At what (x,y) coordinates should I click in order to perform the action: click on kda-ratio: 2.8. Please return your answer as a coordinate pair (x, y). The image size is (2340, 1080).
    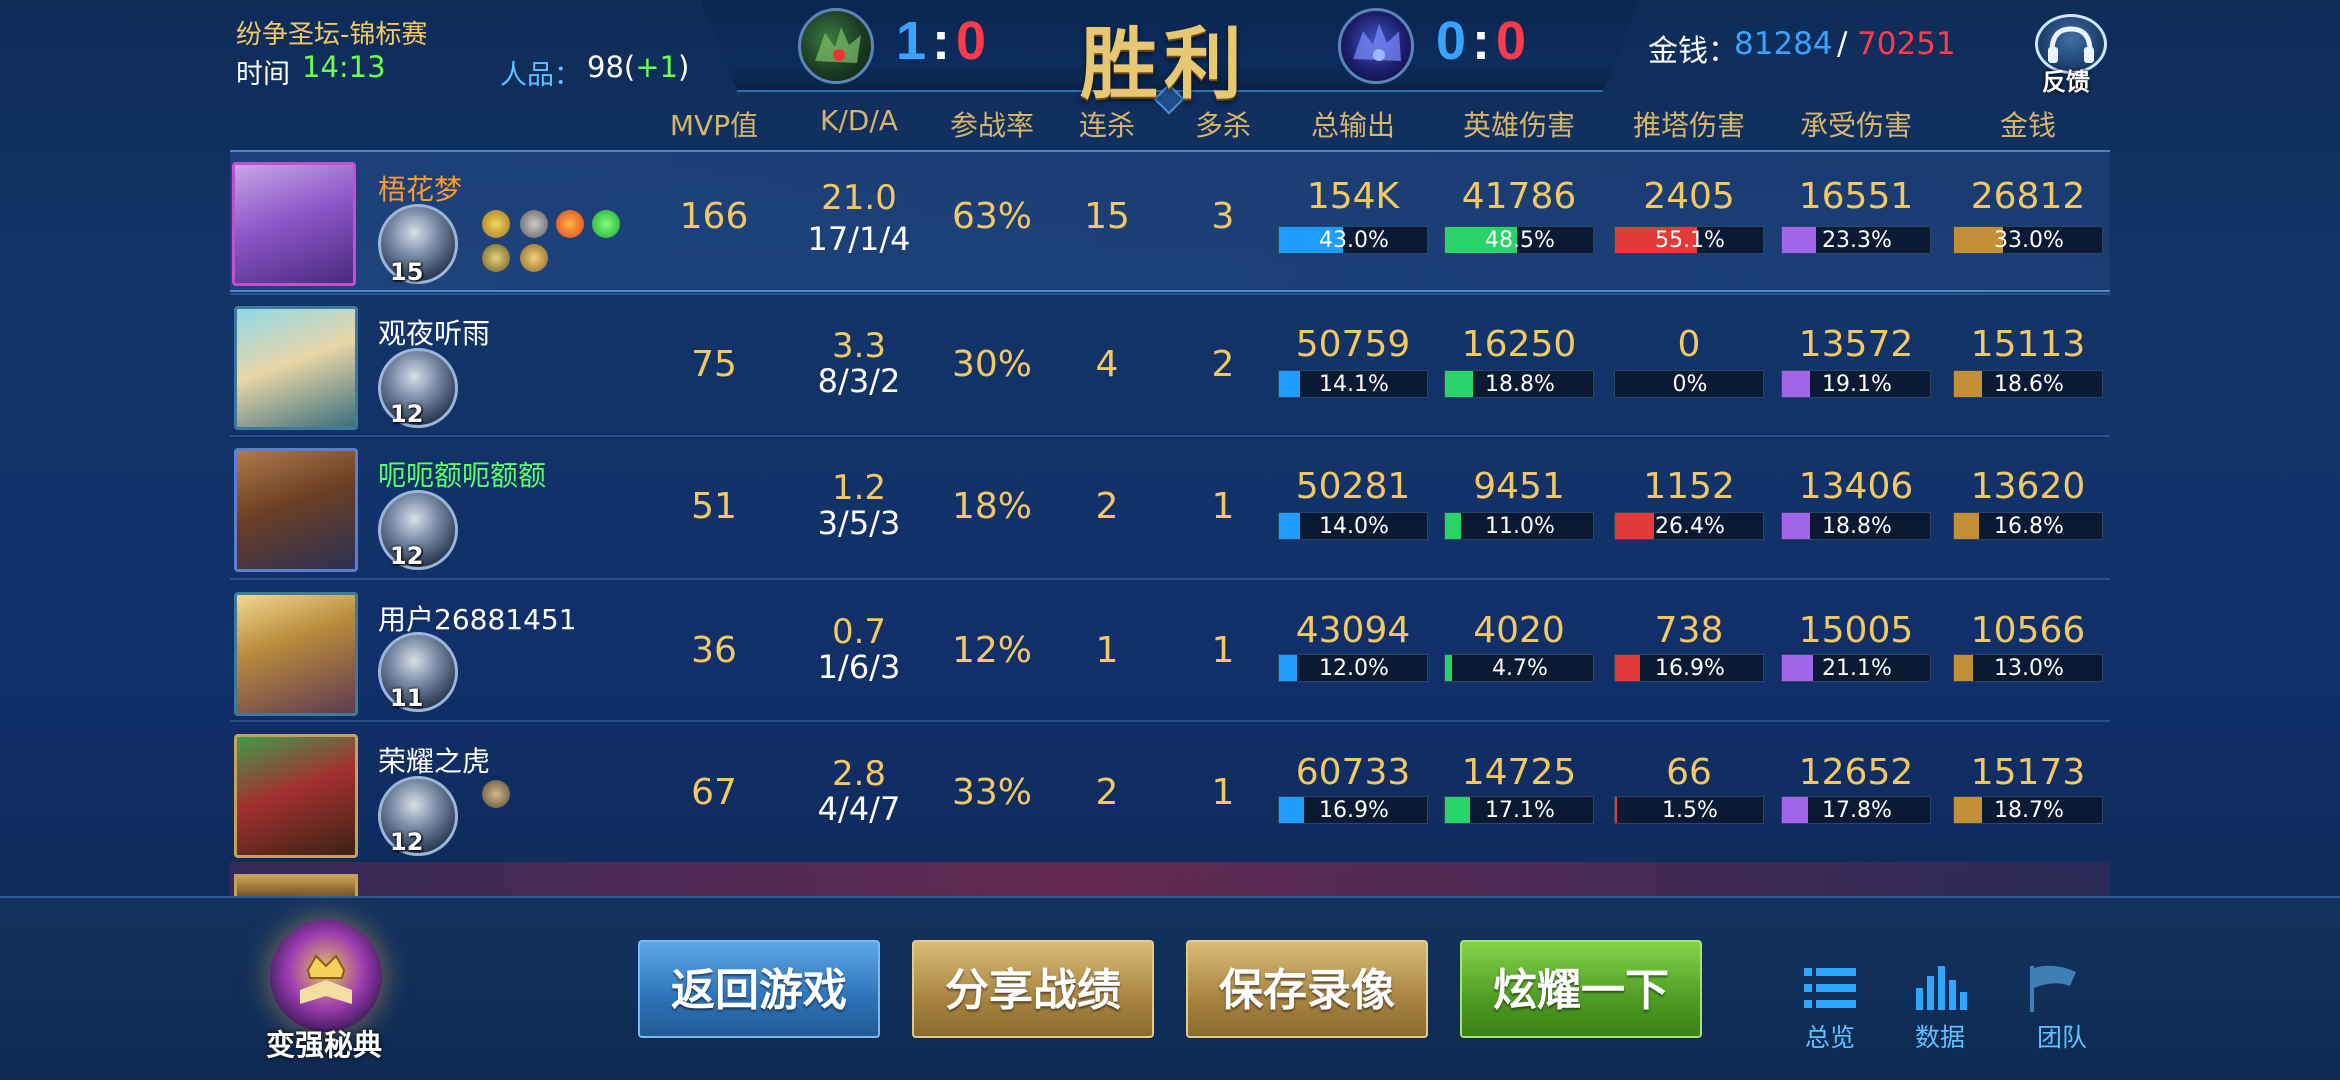
    Looking at the image, I should click on (859, 774).